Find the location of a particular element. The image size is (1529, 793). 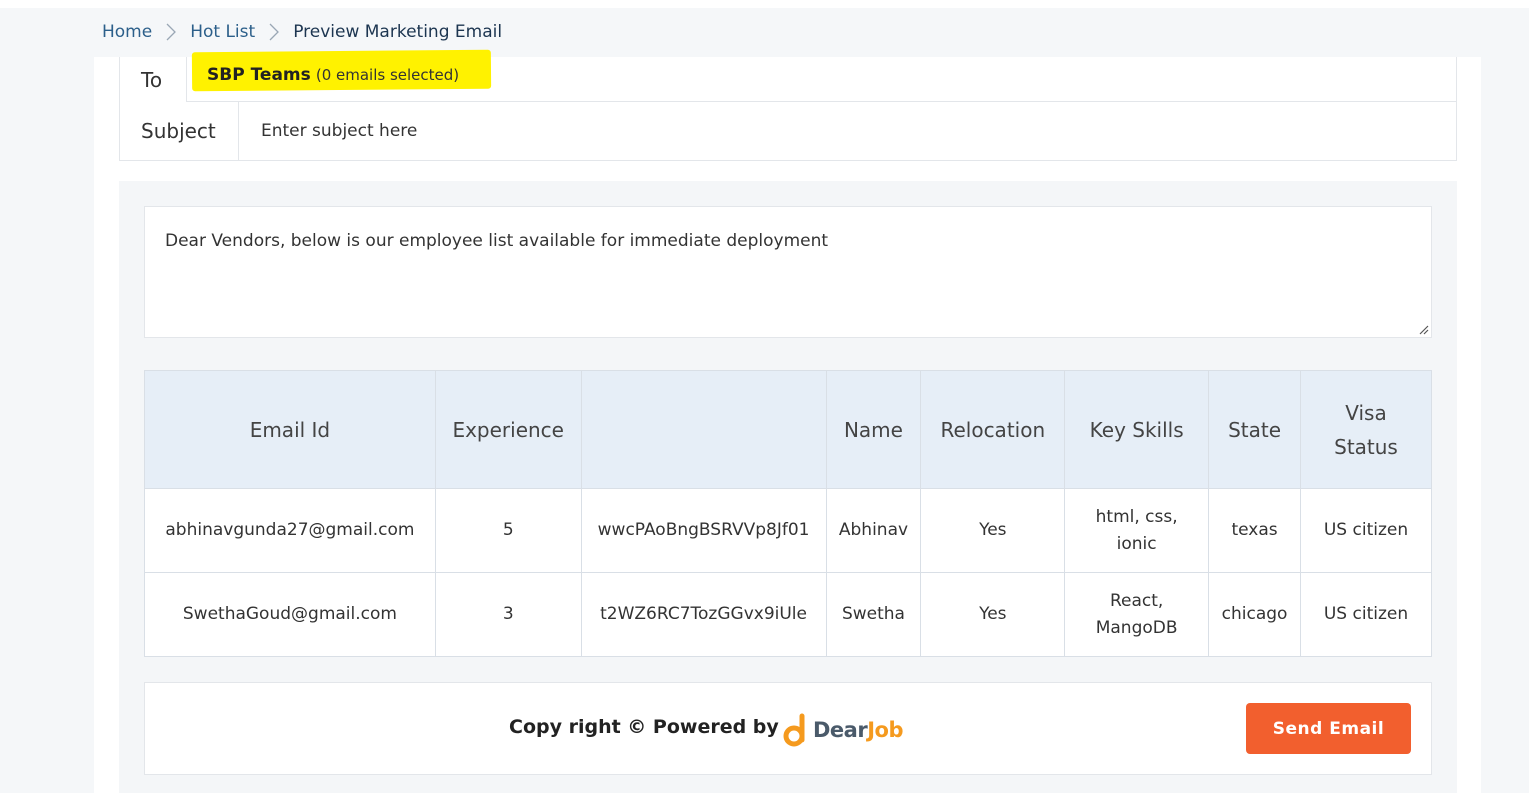

subject-row: Subject is located at coordinates (788, 131).